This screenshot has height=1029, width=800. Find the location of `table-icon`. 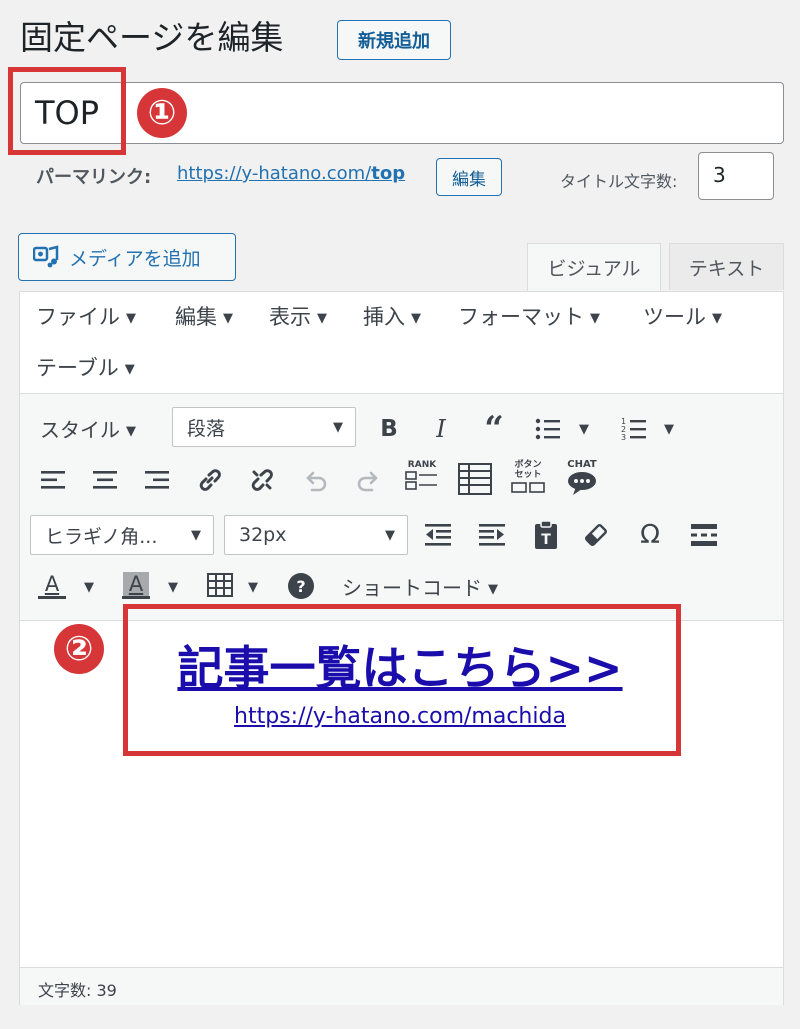

table-icon is located at coordinates (220, 585).